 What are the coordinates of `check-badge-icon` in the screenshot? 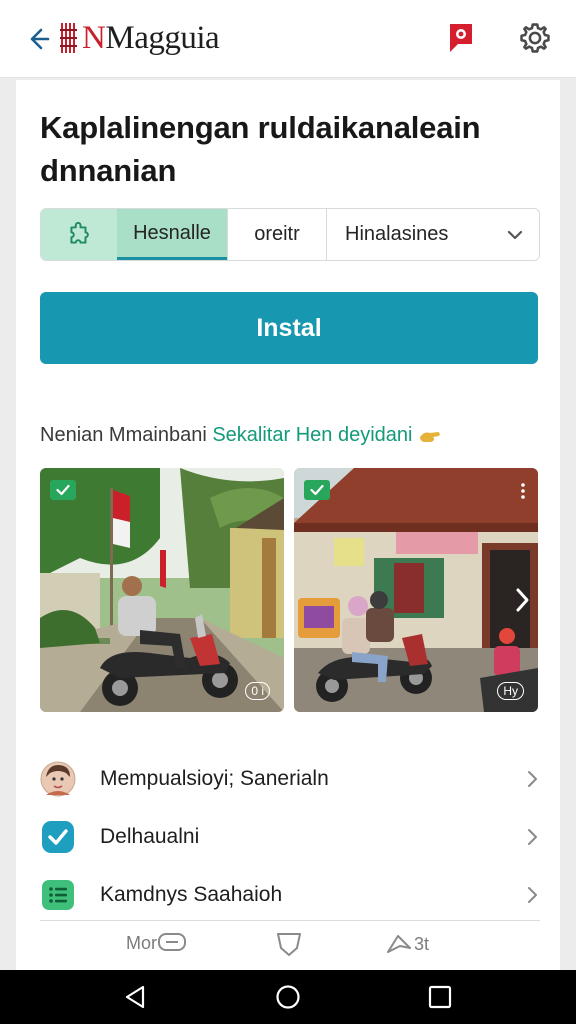 It's located at (58, 837).